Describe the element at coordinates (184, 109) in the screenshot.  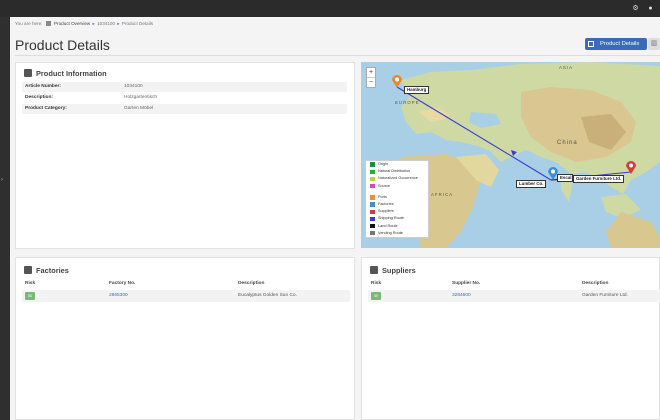
I see `info-row-category: Product Category: Garten Möbel` at that location.